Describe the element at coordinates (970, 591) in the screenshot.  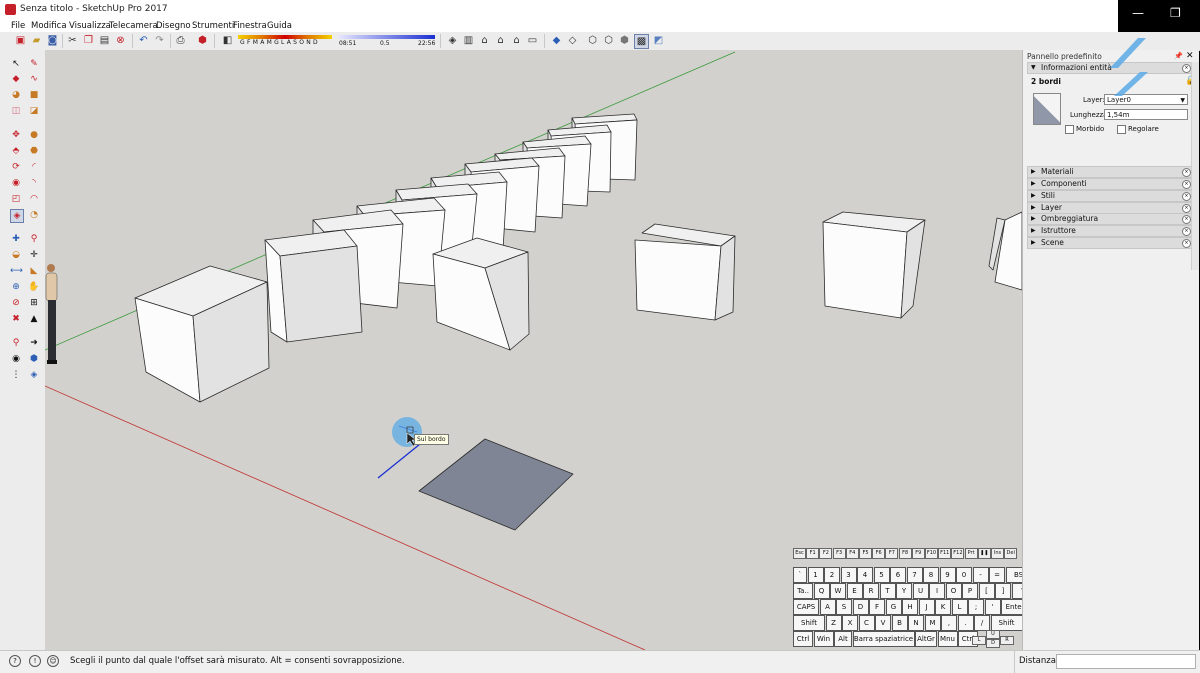
I see `key-row2-10: P` at that location.